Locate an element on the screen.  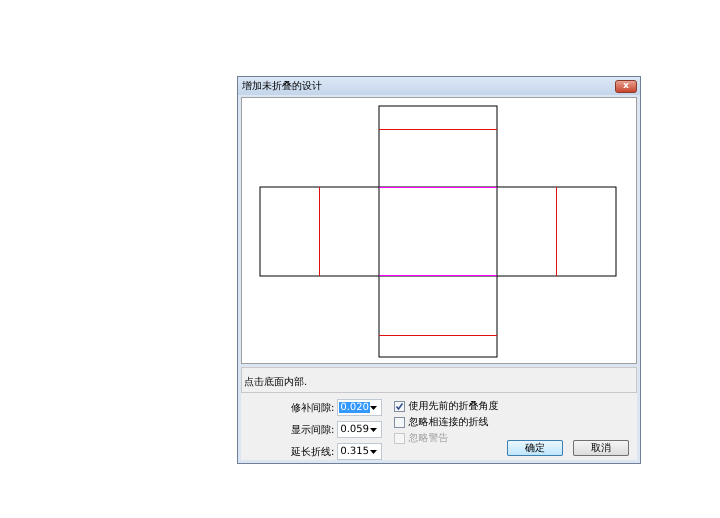
field-label: 延长折线: is located at coordinates (312, 452).